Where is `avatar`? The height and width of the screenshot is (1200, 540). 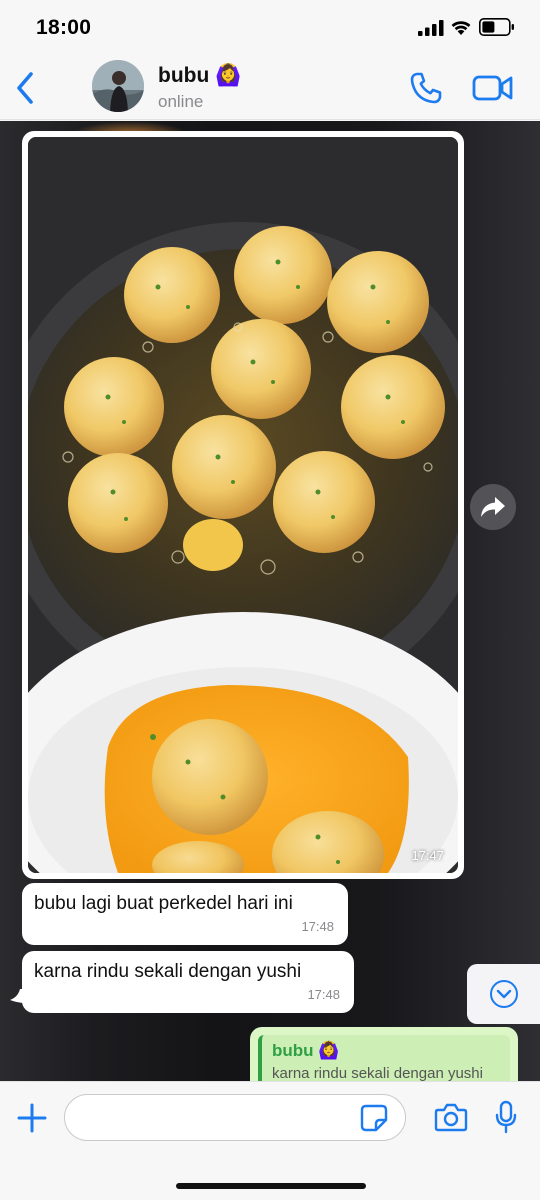
avatar is located at coordinates (118, 86).